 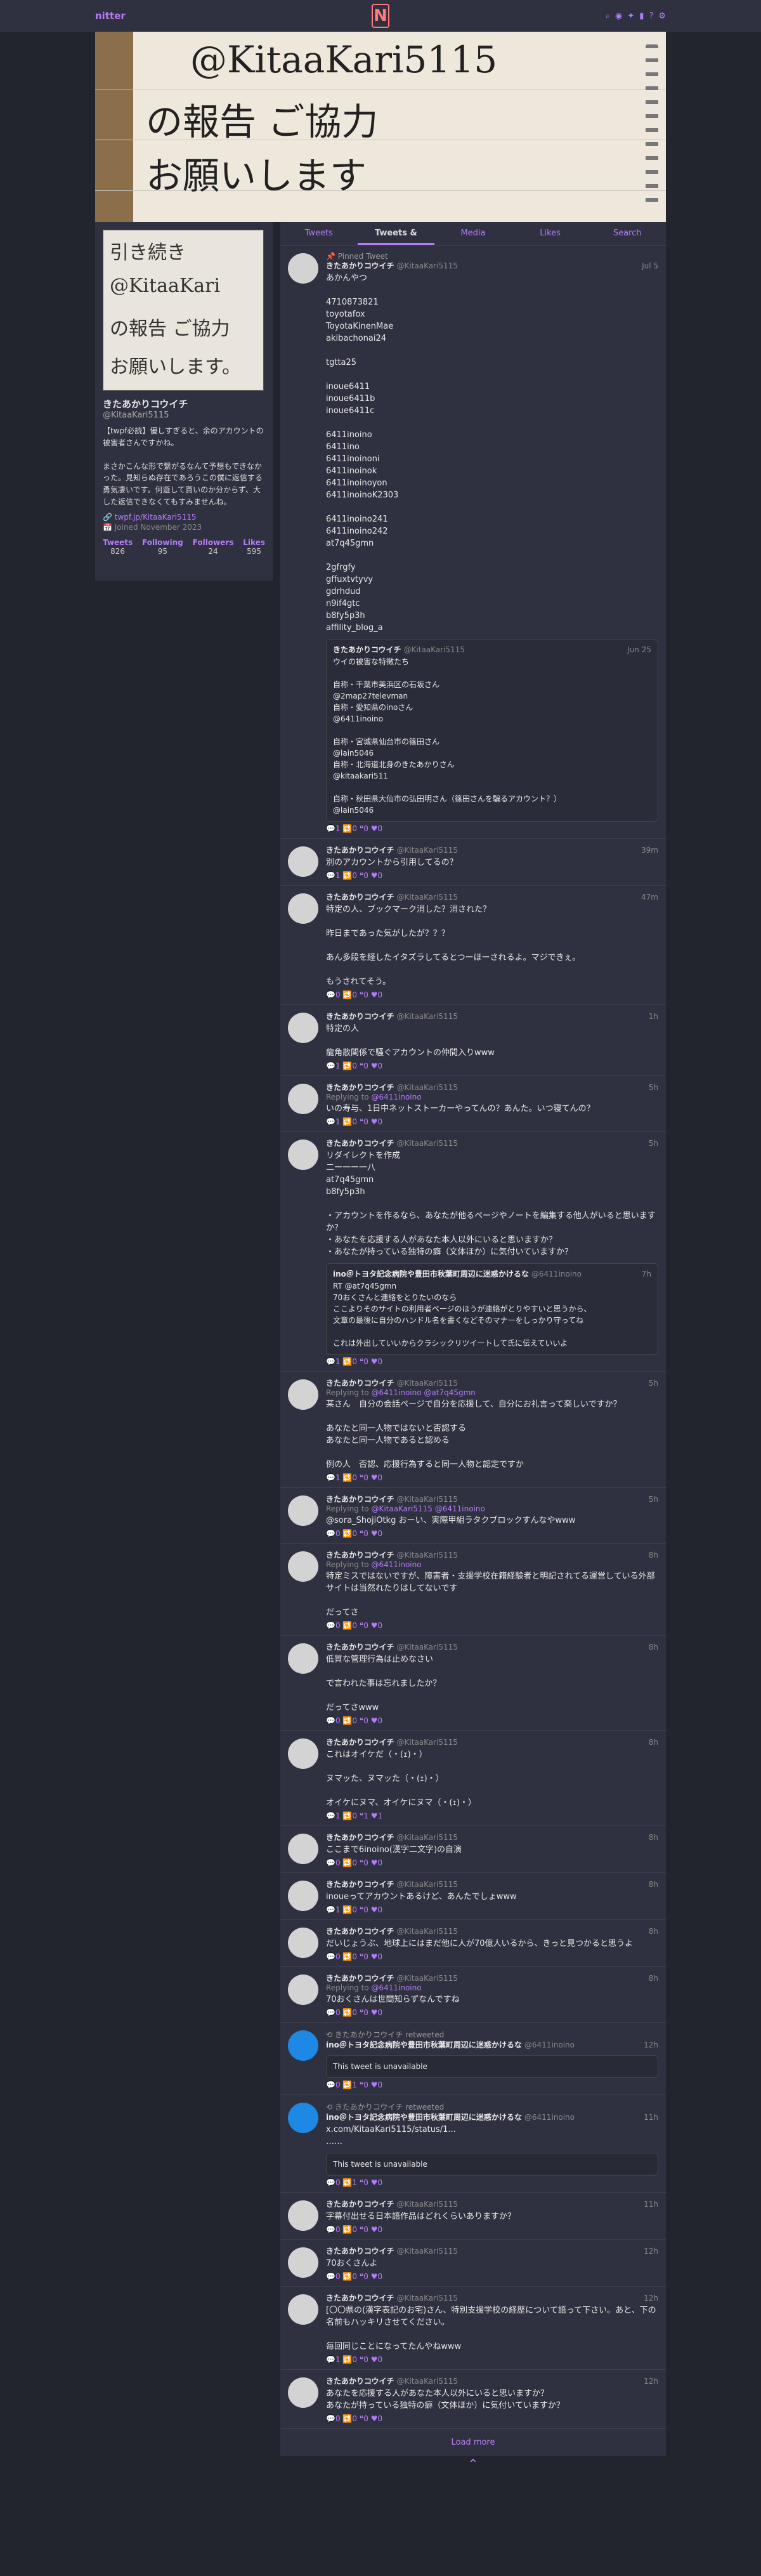 What do you see at coordinates (649, 850) in the screenshot?
I see `tweet-date: 39m` at bounding box center [649, 850].